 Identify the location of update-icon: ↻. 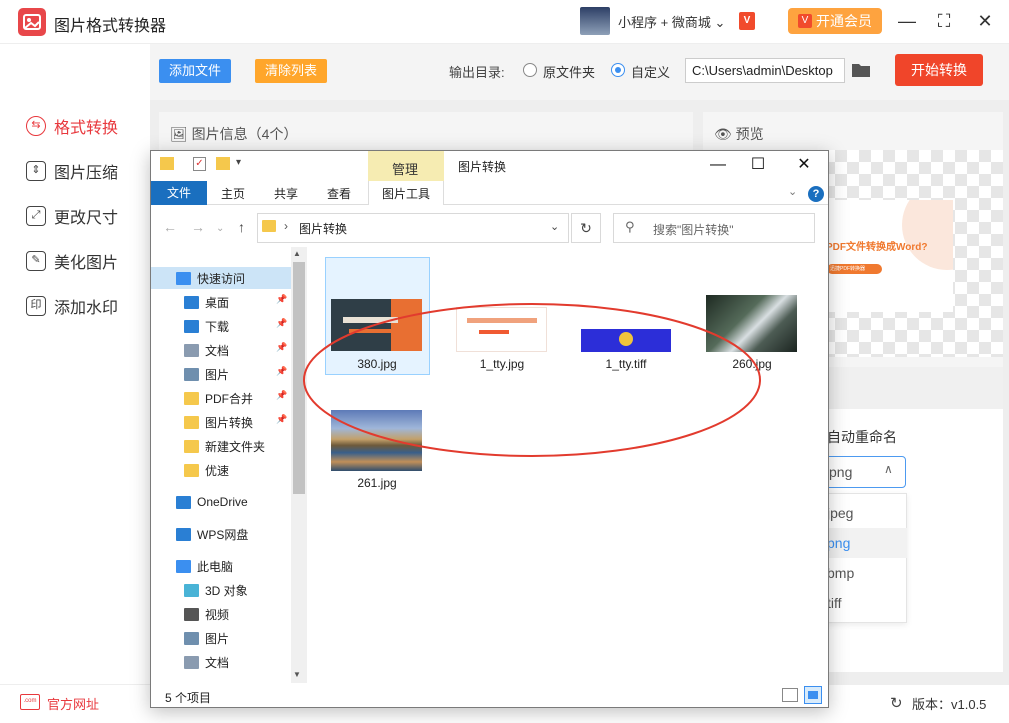
(896, 703).